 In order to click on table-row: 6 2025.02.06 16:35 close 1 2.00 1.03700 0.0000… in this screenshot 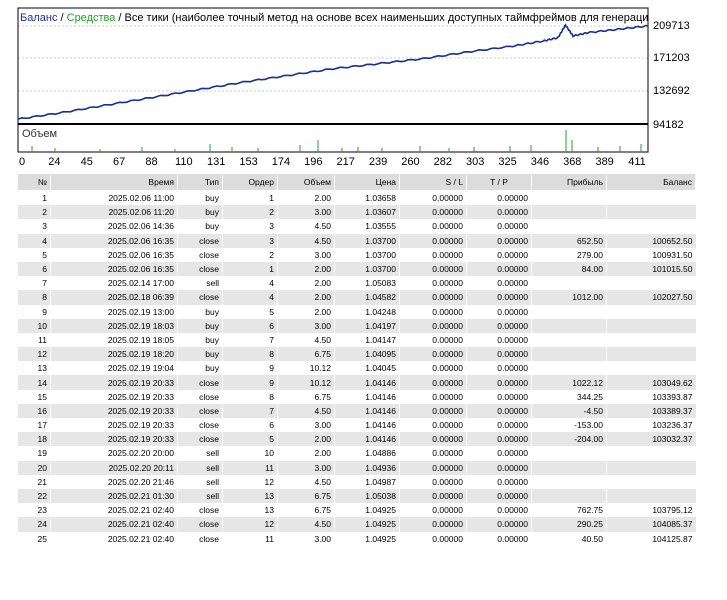, I will do `click(356, 269)`.